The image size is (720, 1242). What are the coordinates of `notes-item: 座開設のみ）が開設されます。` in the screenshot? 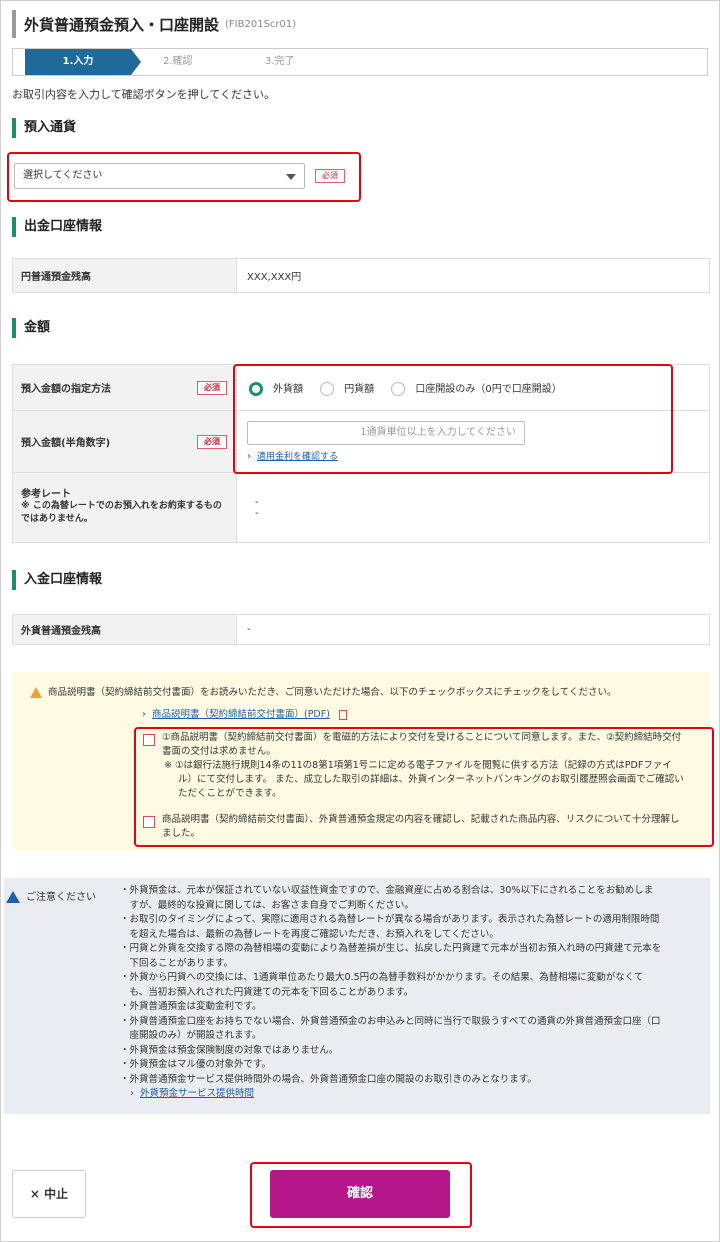 It's located at (191, 1035).